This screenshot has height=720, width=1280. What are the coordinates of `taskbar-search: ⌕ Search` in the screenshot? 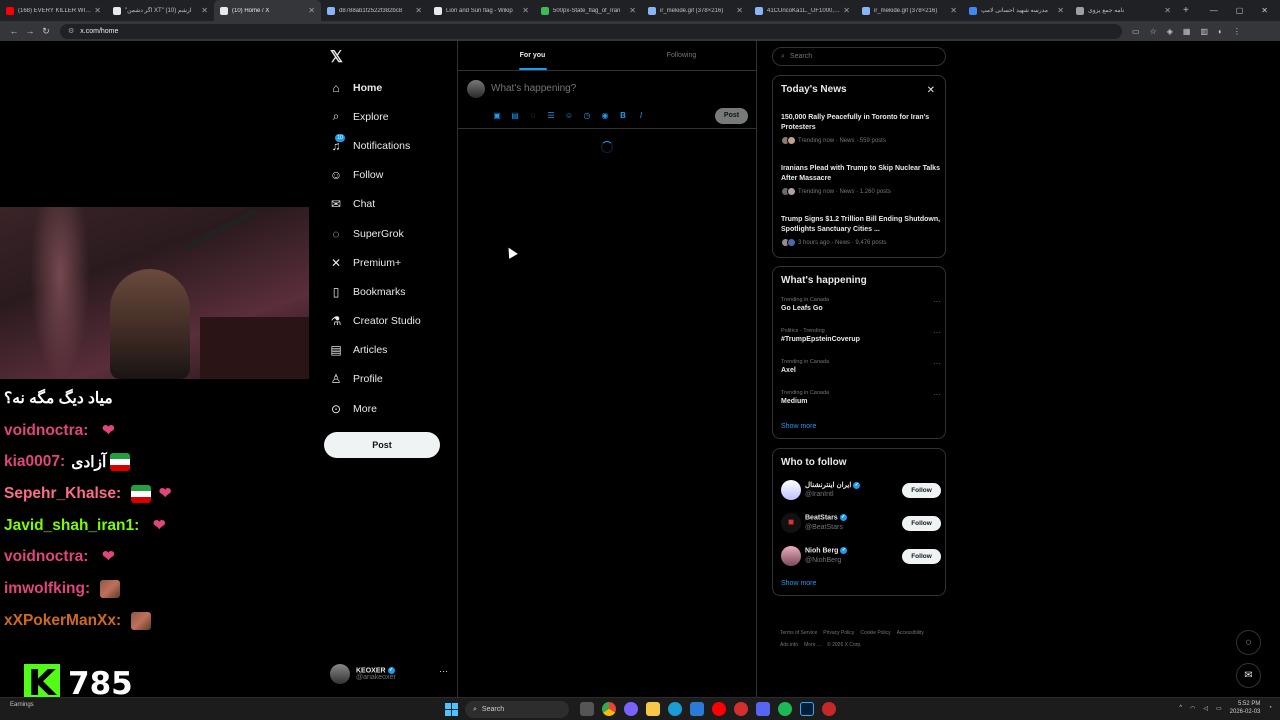 It's located at (517, 709).